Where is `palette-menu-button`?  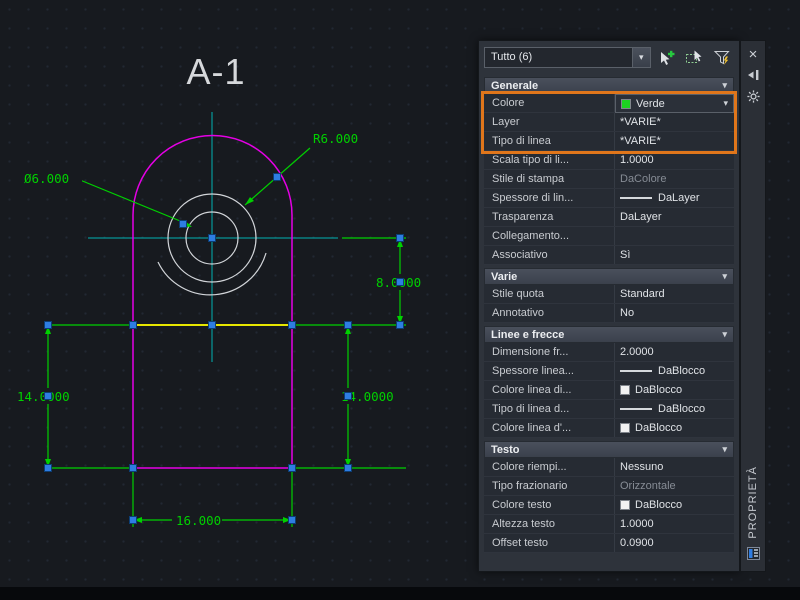
palette-menu-button is located at coordinates (753, 96).